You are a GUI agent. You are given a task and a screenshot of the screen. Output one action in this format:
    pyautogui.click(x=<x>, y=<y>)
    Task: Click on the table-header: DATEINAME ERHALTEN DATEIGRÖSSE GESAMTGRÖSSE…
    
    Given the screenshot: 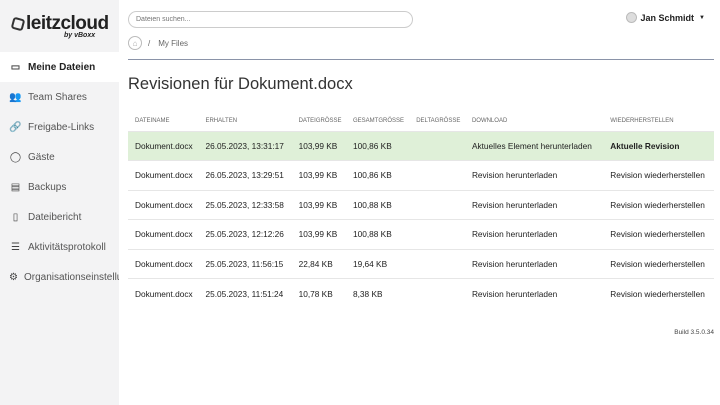 What is the action you would take?
    pyautogui.click(x=421, y=121)
    